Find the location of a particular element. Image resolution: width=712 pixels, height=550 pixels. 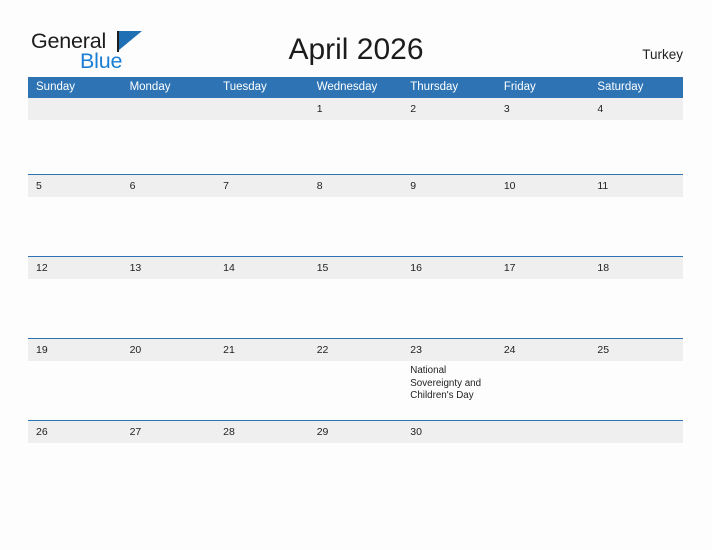

calendar-day-cell: 8 is located at coordinates (355, 215).